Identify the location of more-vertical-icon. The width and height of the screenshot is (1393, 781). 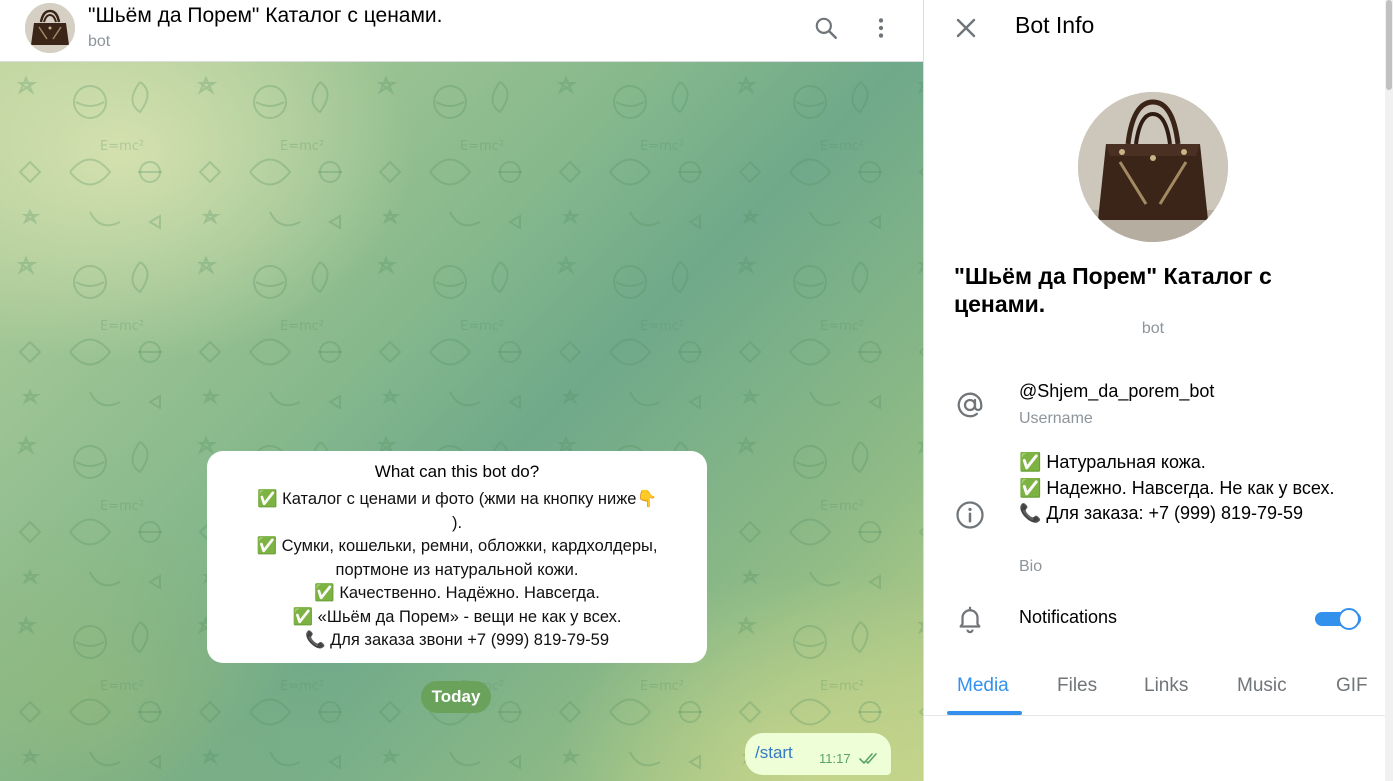
(881, 28).